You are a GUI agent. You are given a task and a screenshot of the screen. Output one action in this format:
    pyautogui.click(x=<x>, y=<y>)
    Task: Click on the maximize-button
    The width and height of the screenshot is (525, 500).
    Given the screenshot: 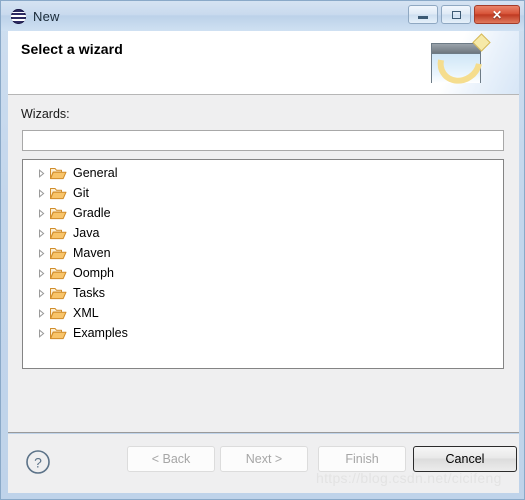 What is the action you would take?
    pyautogui.click(x=456, y=14)
    